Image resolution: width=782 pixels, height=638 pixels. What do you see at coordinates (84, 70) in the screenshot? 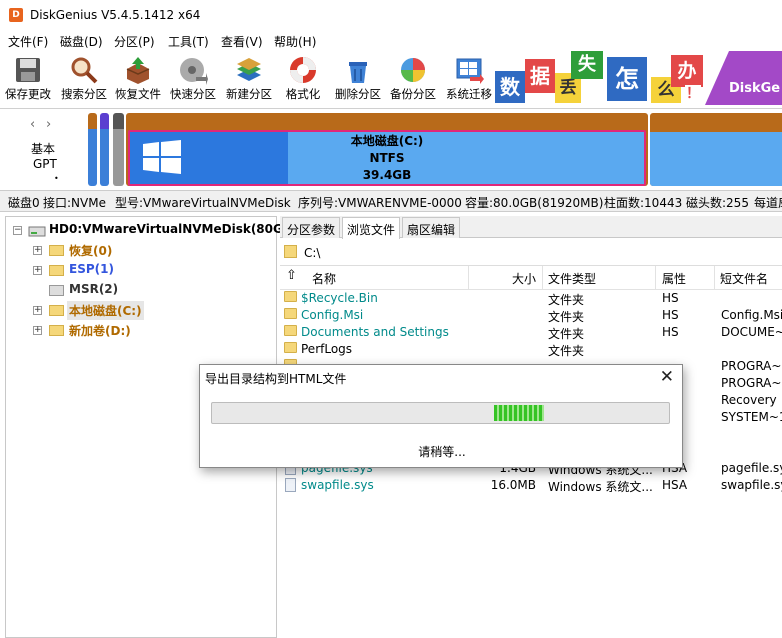
I see `magnifier-icon` at bounding box center [84, 70].